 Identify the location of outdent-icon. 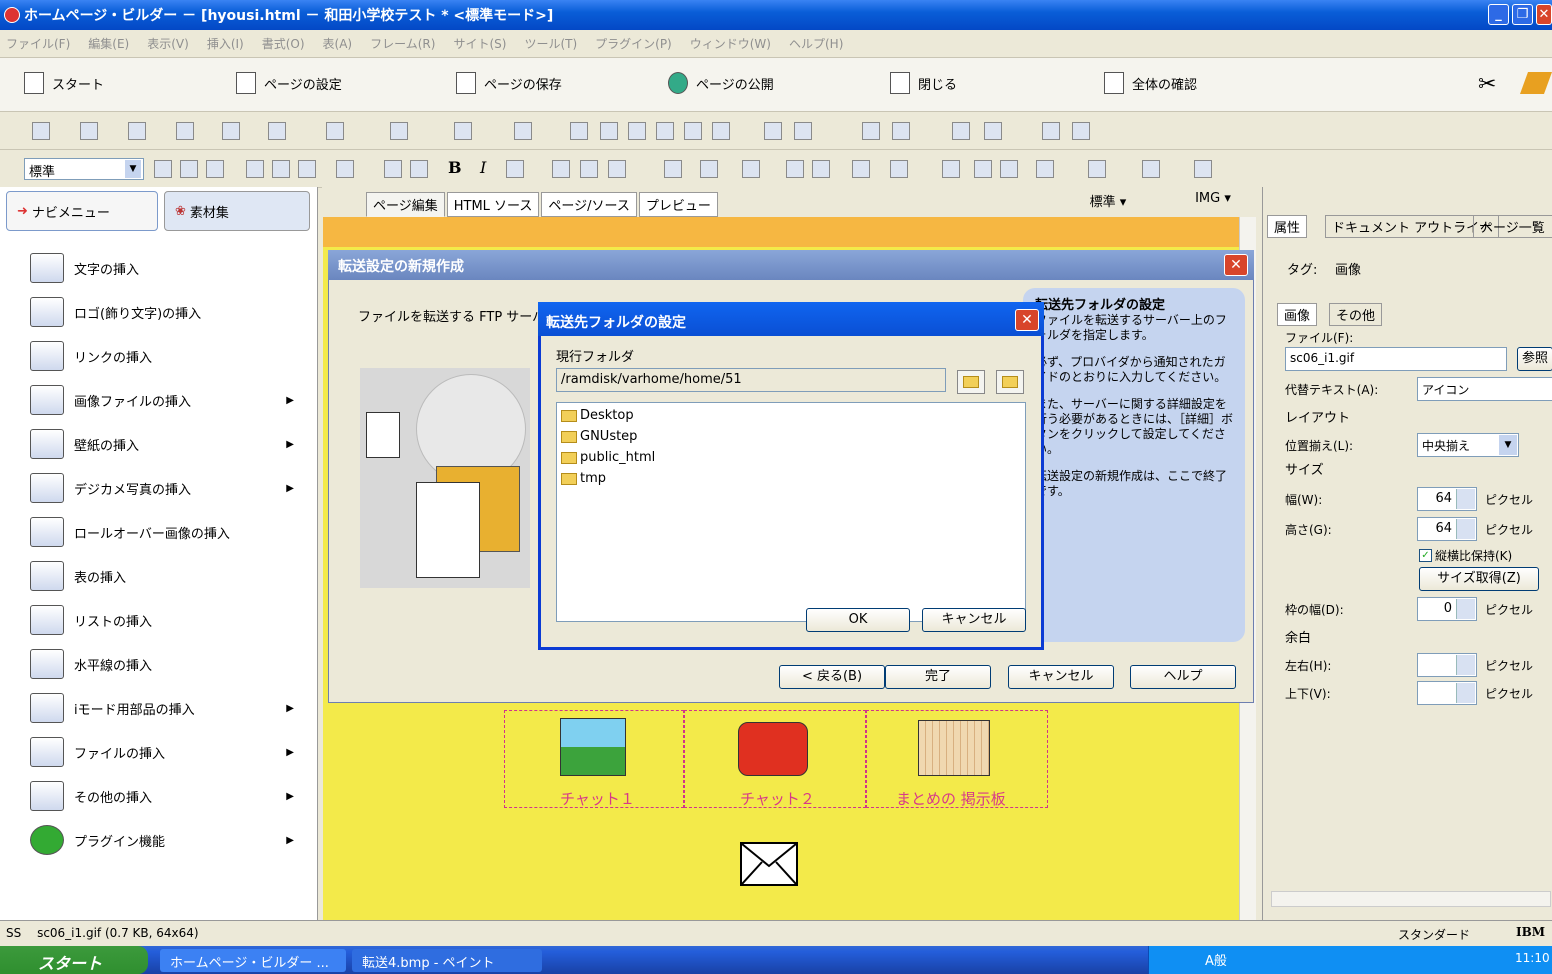
(393, 169).